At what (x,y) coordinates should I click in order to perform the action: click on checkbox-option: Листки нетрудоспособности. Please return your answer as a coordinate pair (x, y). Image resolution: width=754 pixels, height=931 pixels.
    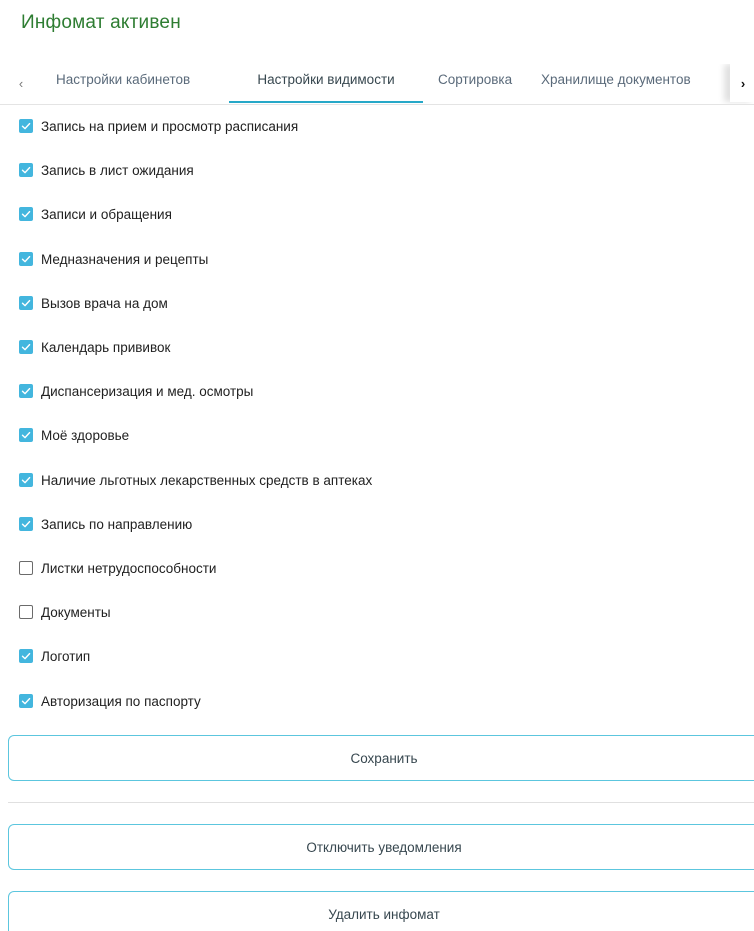
    Looking at the image, I should click on (117, 568).